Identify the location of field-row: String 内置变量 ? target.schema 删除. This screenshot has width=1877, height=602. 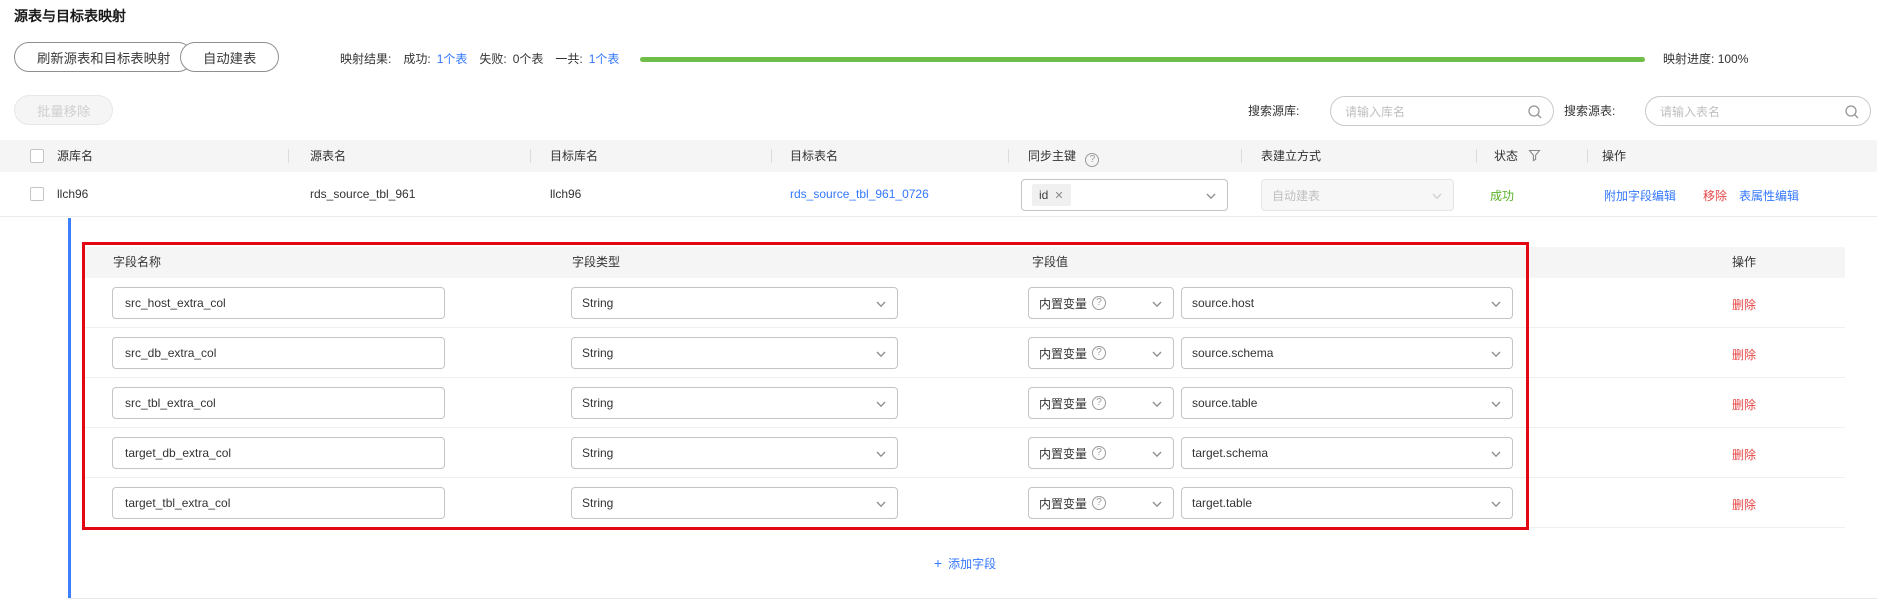
(965, 453).